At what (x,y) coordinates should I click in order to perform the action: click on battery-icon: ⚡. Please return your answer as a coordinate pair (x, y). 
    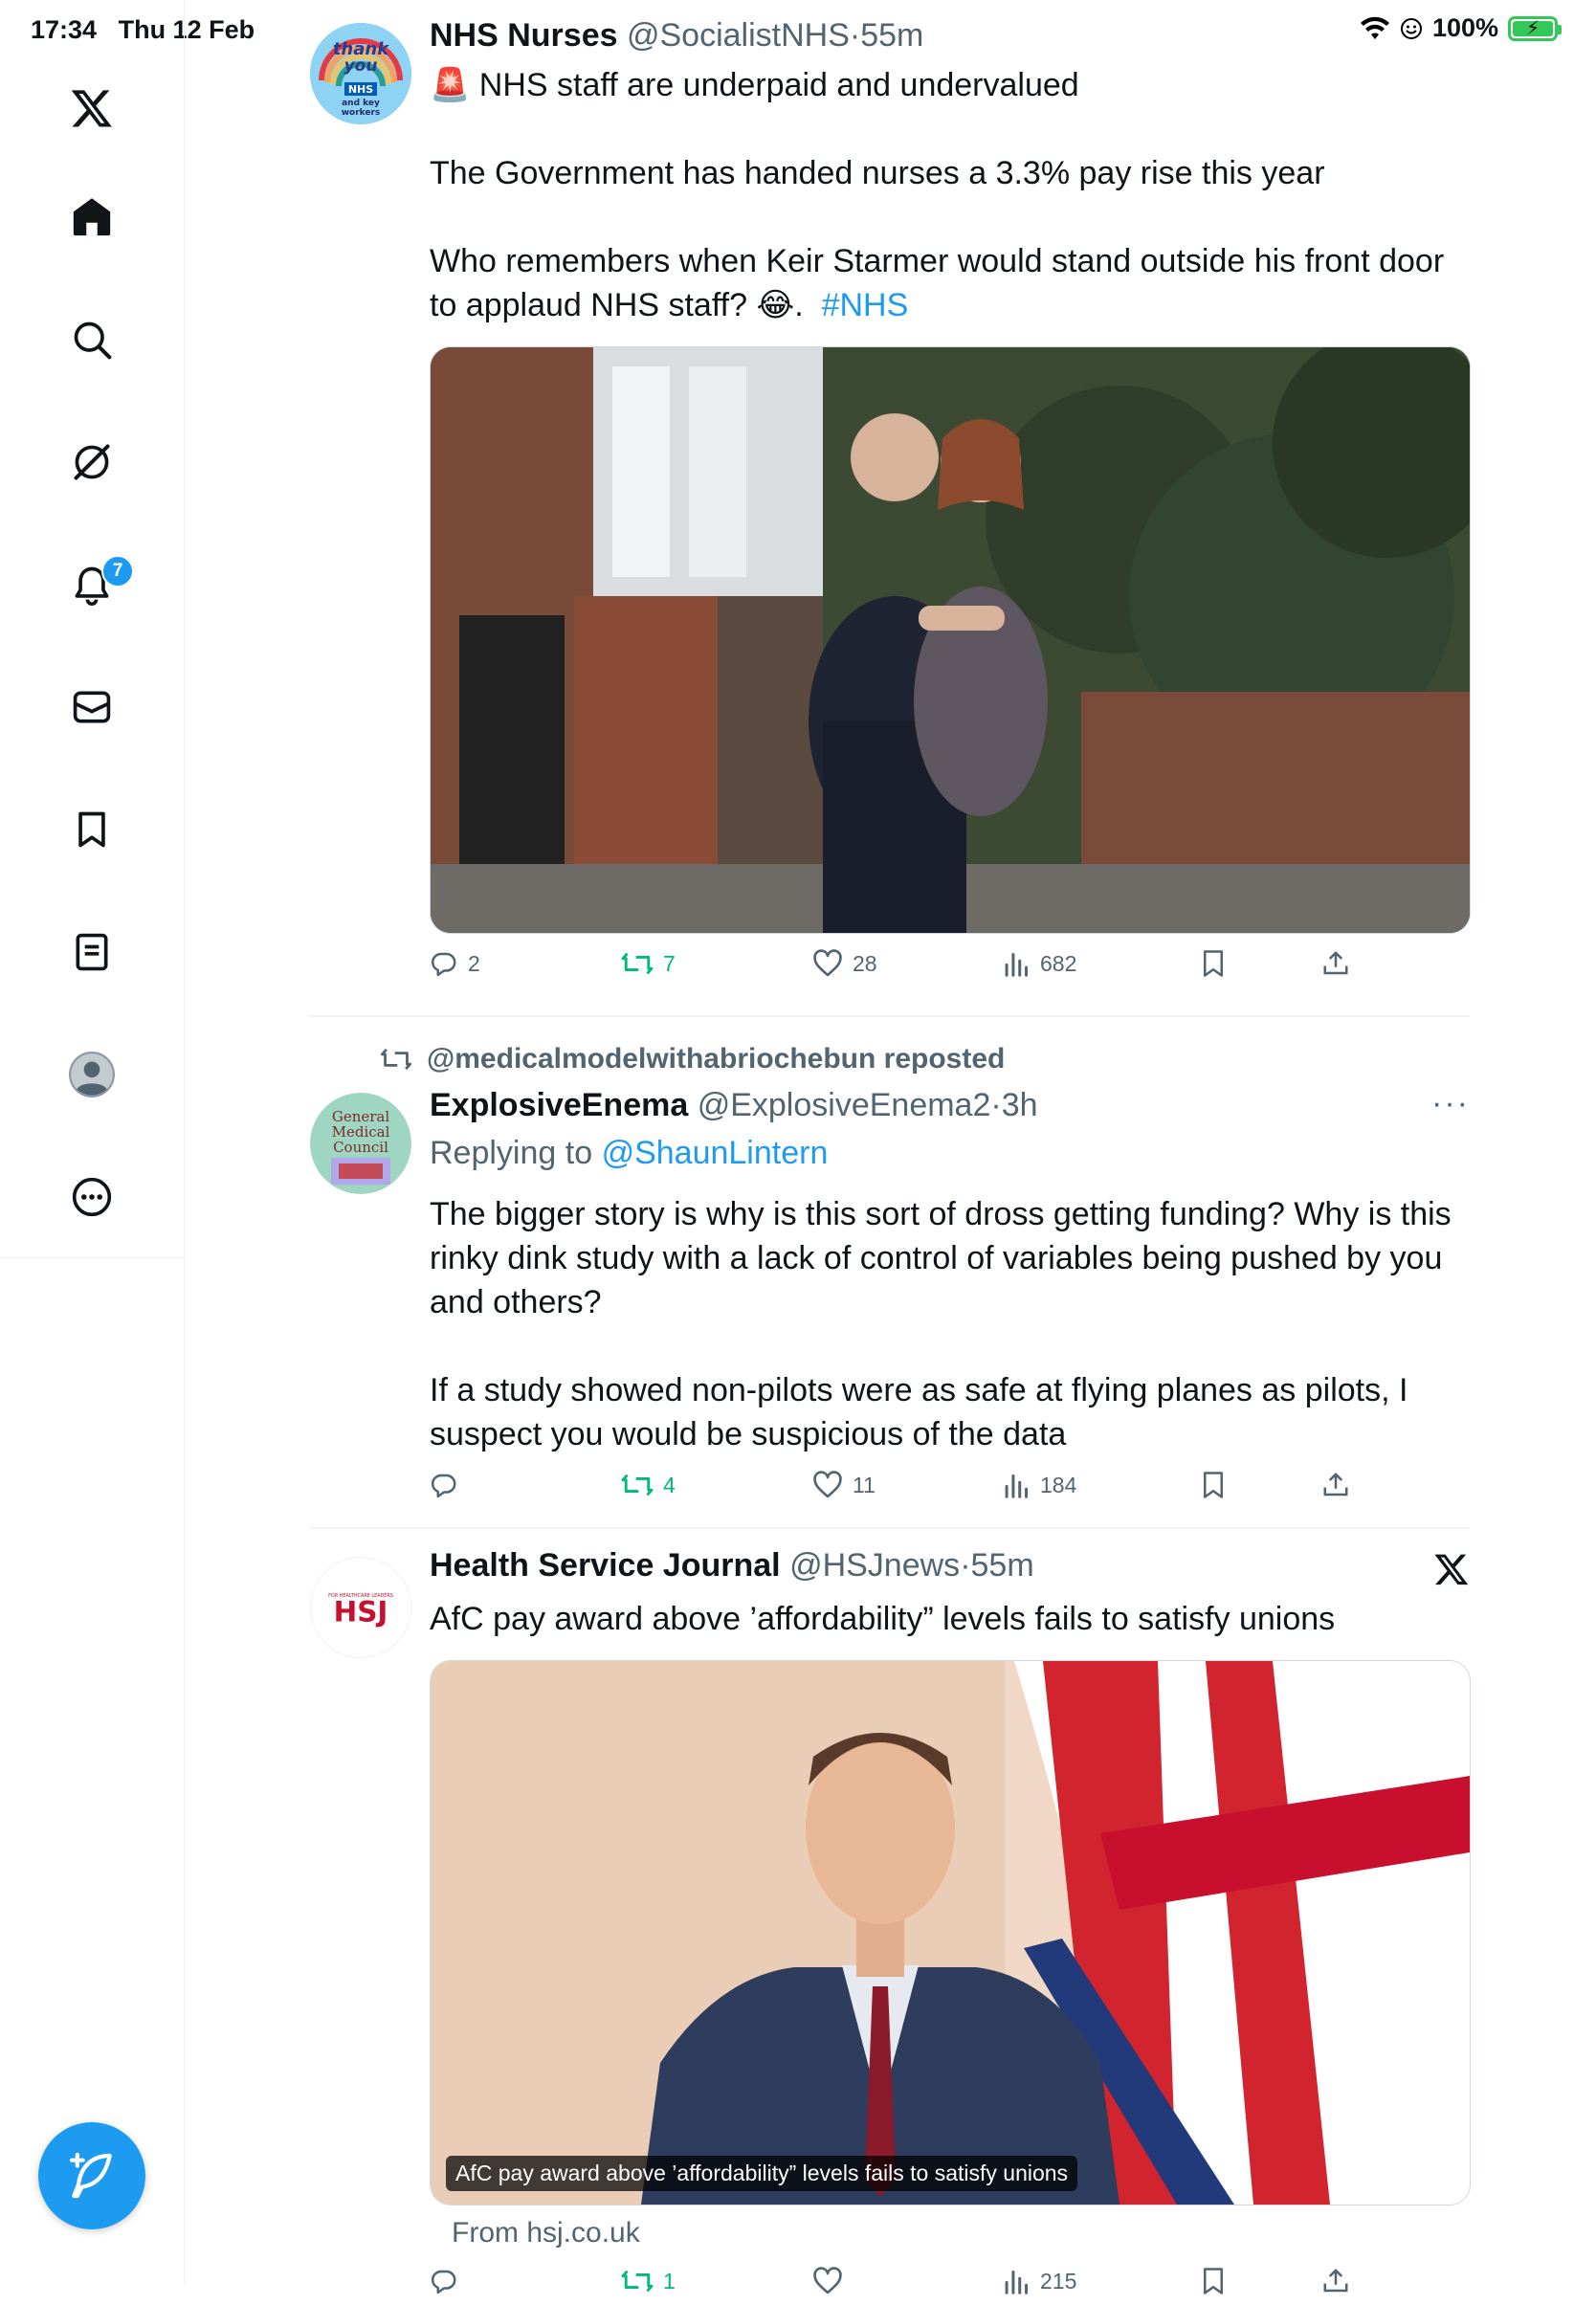
    Looking at the image, I should click on (1535, 28).